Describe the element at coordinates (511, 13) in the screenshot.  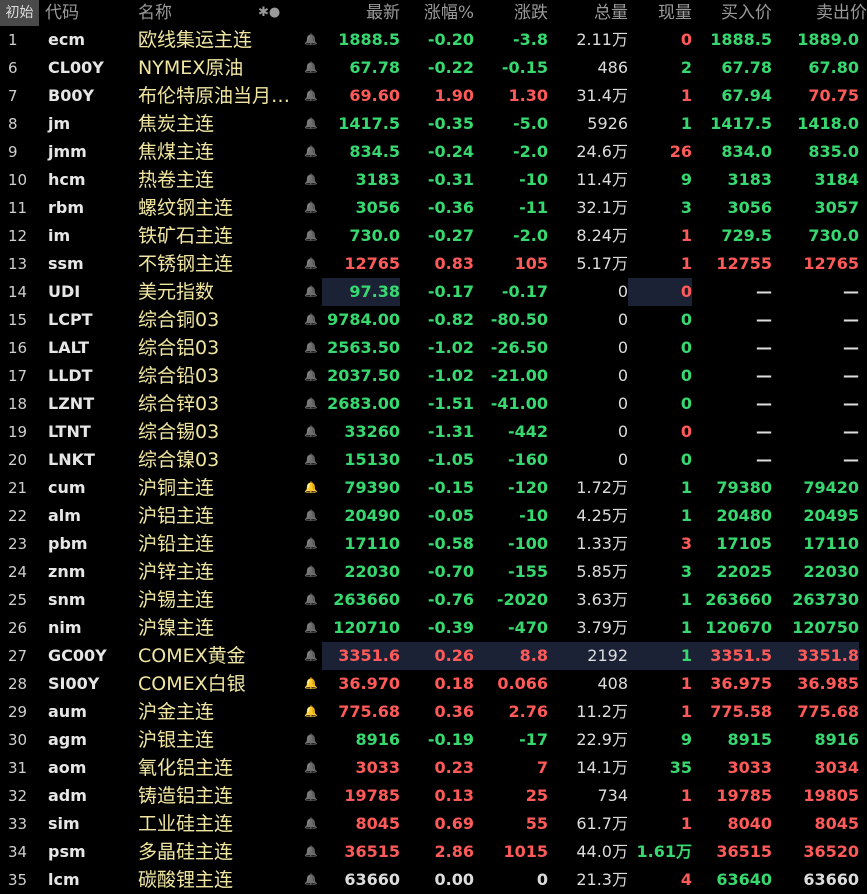
I see `header-chg: 涨跌` at that location.